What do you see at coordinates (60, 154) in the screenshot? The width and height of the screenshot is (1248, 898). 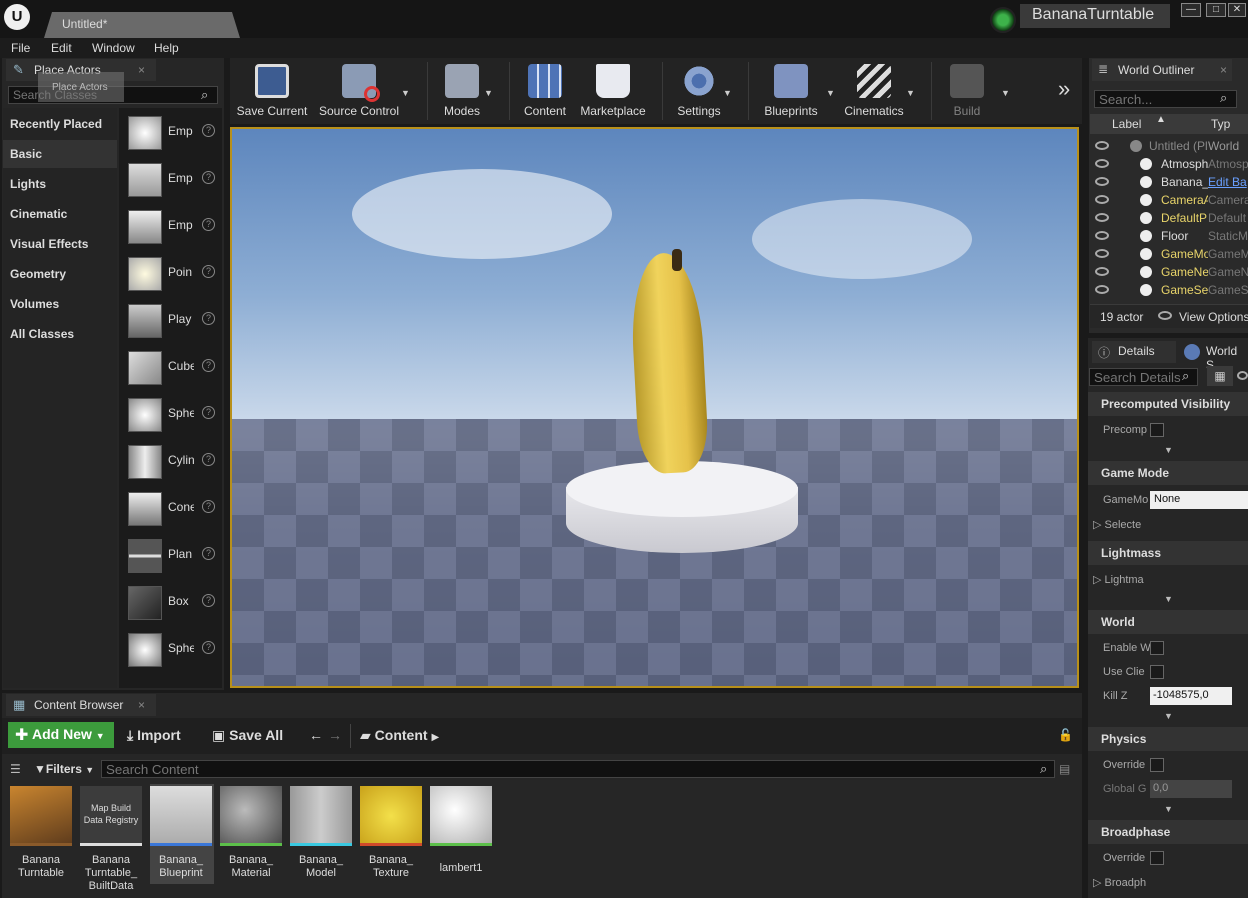 I see `category-basic: Basic` at bounding box center [60, 154].